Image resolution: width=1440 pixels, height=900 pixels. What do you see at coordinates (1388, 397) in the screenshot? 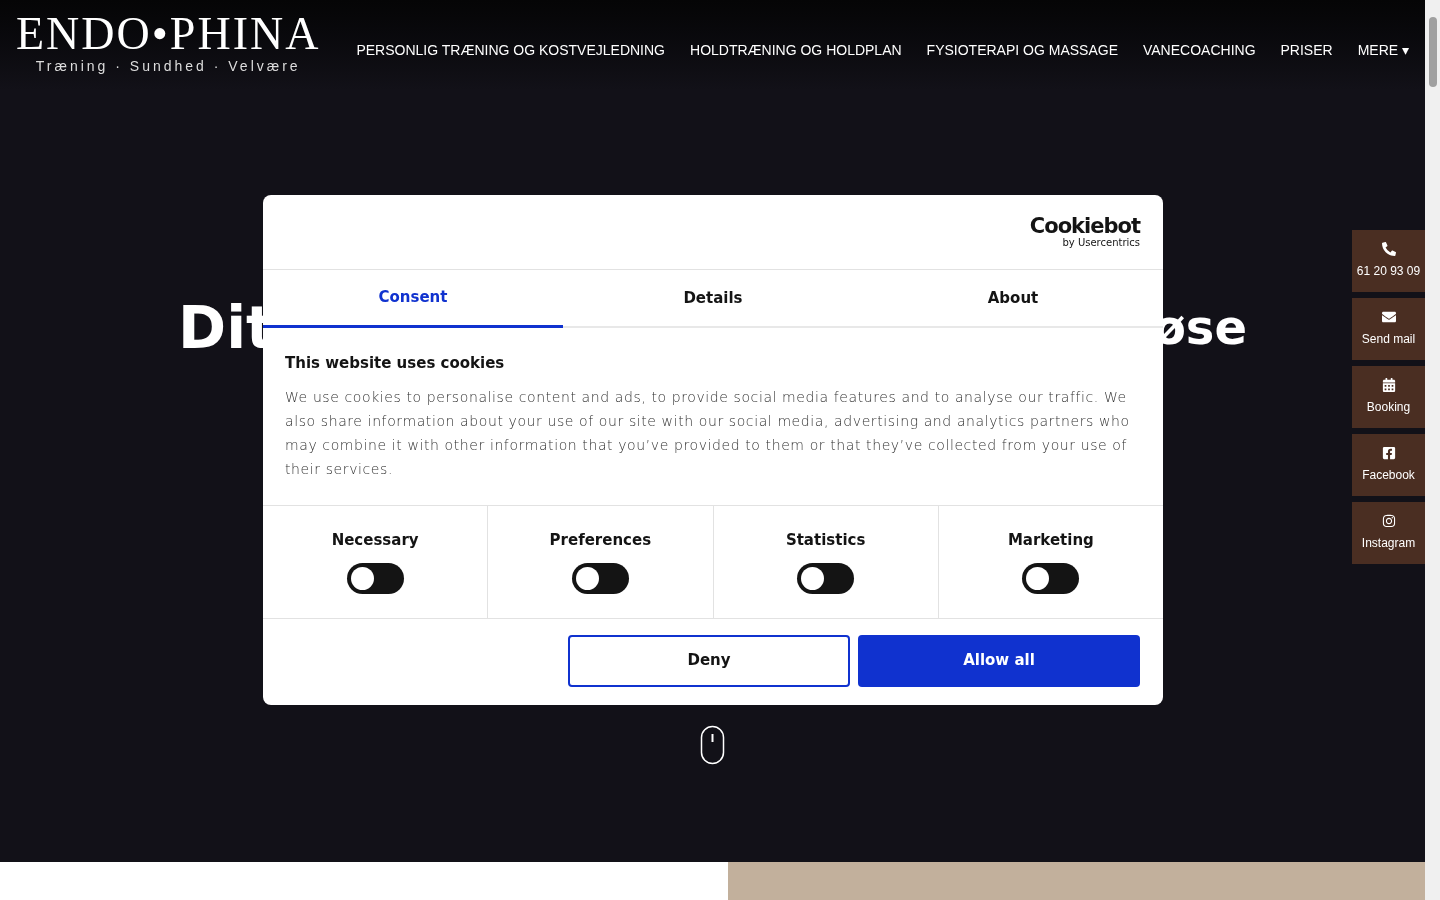
I see `contact-button: Booking` at bounding box center [1388, 397].